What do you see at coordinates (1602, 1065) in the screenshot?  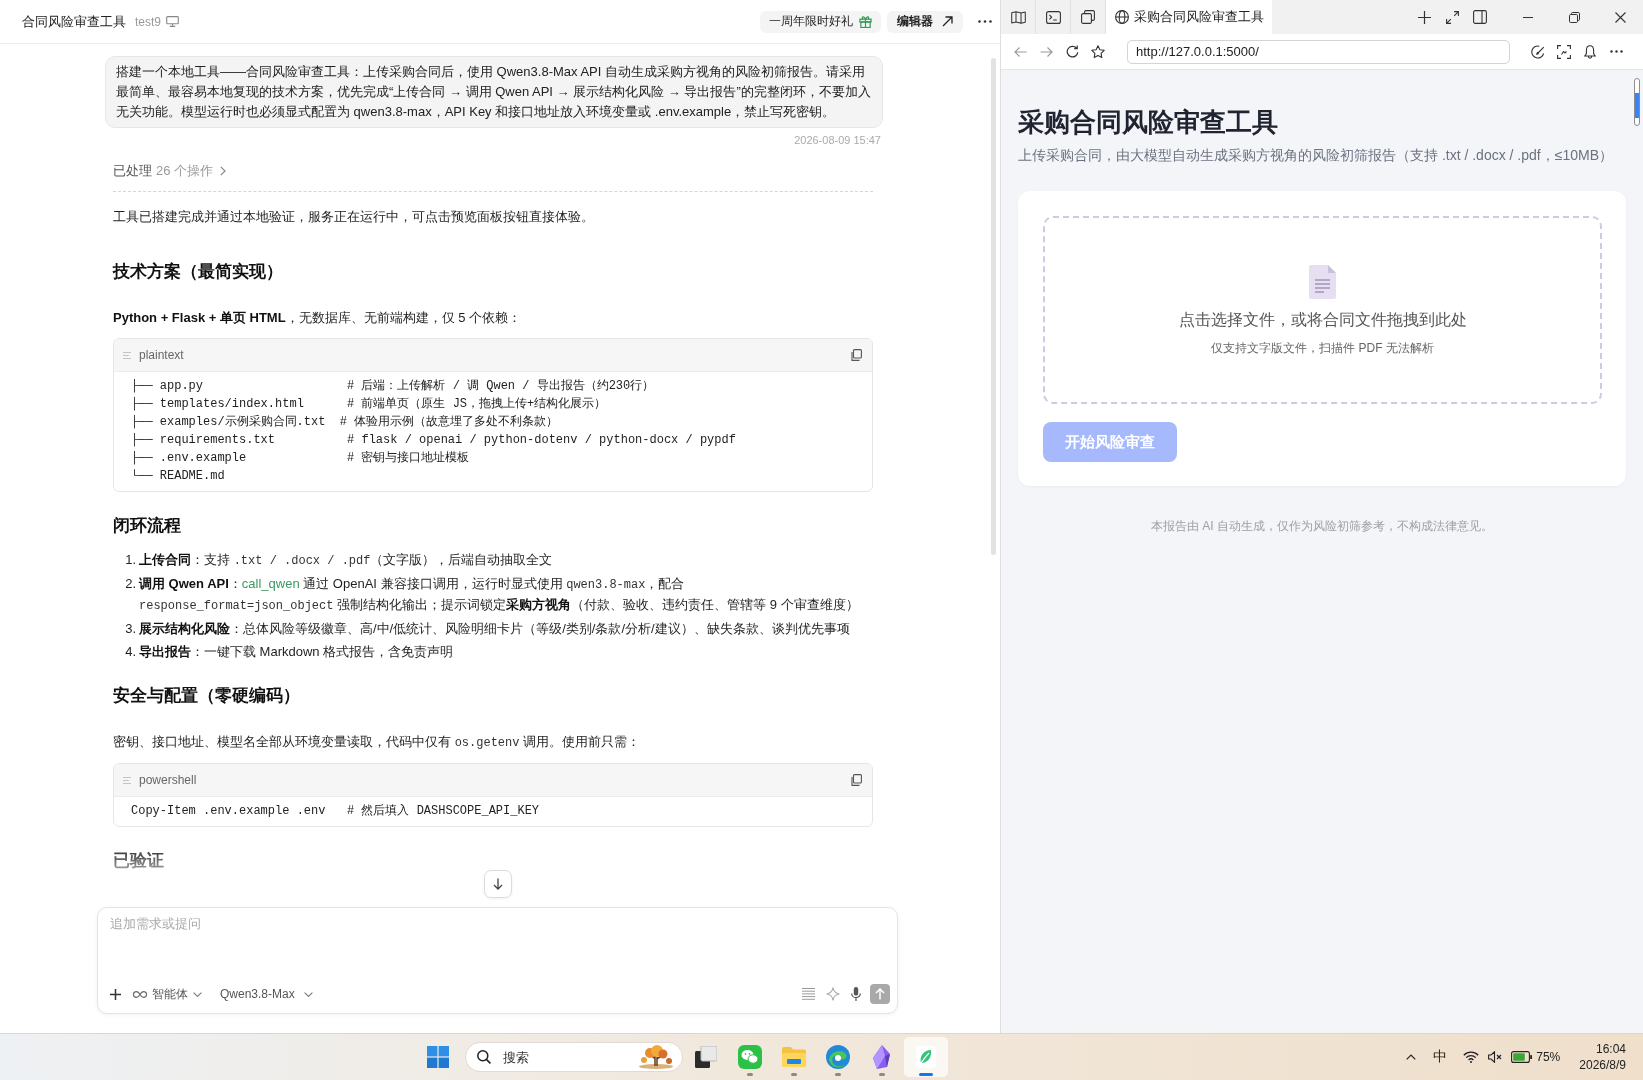 I see `clock-date: 2026/8/9` at bounding box center [1602, 1065].